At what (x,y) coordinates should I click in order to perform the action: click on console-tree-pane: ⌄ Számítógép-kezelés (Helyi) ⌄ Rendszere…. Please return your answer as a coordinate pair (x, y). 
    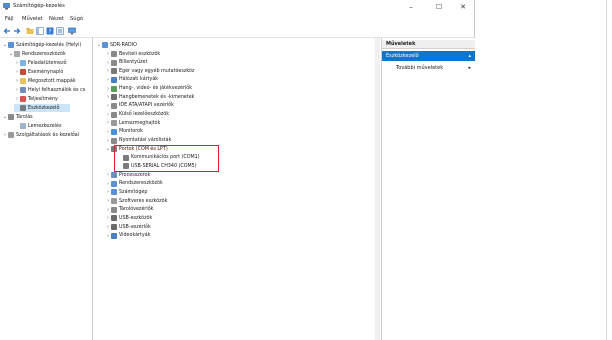
    Looking at the image, I should click on (46, 189).